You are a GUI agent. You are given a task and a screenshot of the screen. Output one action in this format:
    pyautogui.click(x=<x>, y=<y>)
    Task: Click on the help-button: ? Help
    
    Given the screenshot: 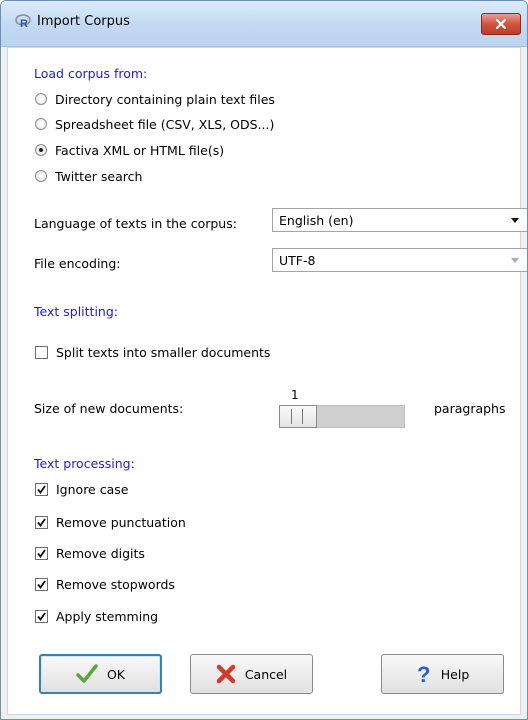 What is the action you would take?
    pyautogui.click(x=442, y=674)
    